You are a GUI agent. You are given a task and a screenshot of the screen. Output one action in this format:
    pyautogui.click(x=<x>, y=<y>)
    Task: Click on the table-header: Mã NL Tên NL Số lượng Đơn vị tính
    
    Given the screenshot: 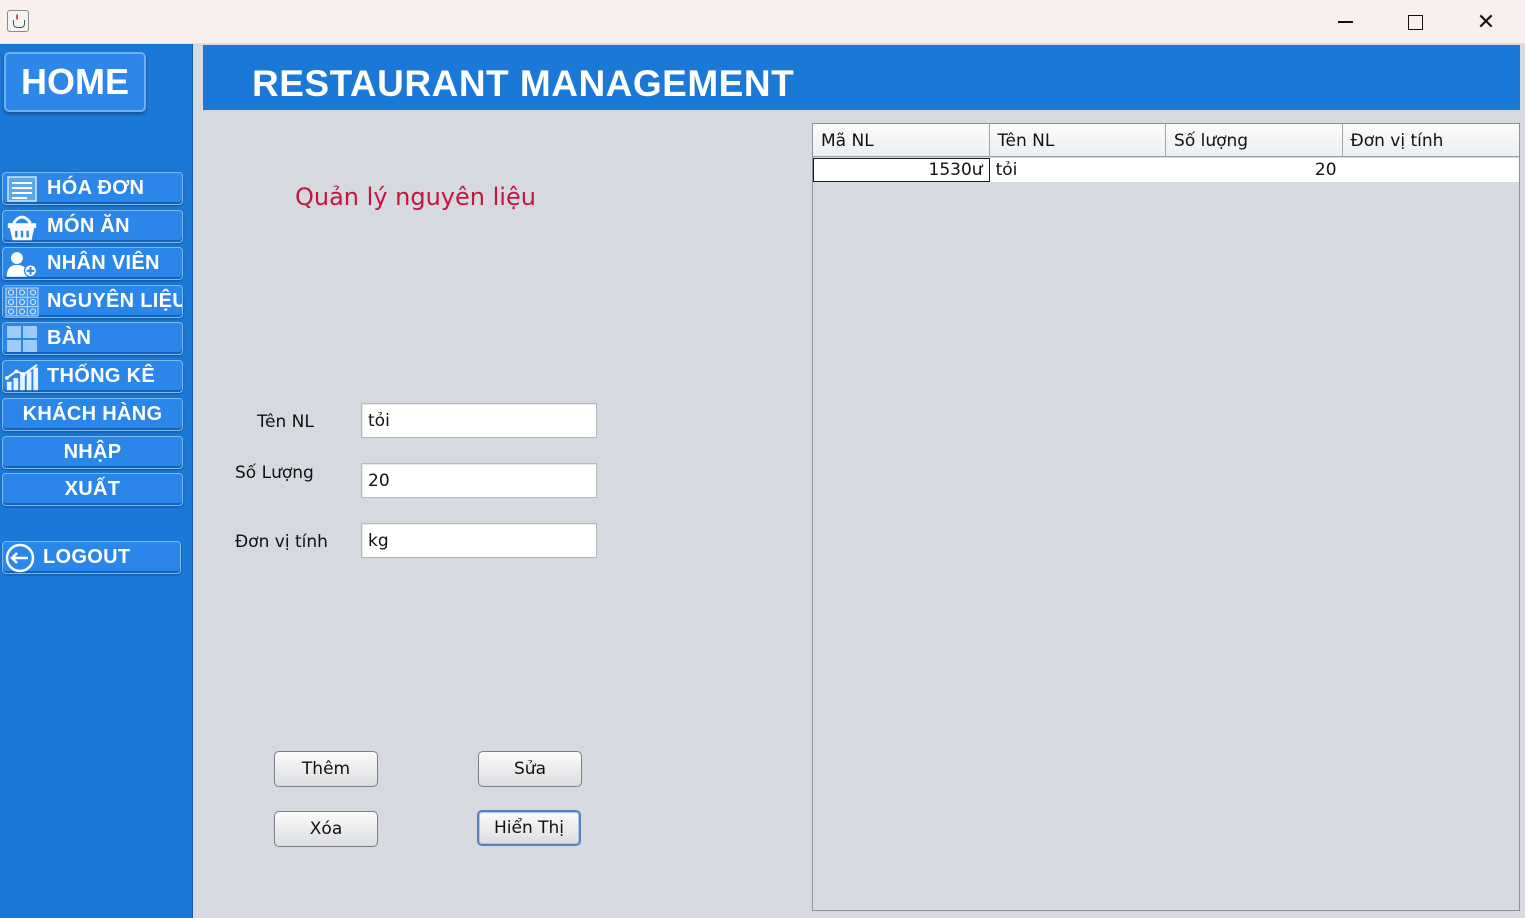 What is the action you would take?
    pyautogui.click(x=1166, y=140)
    